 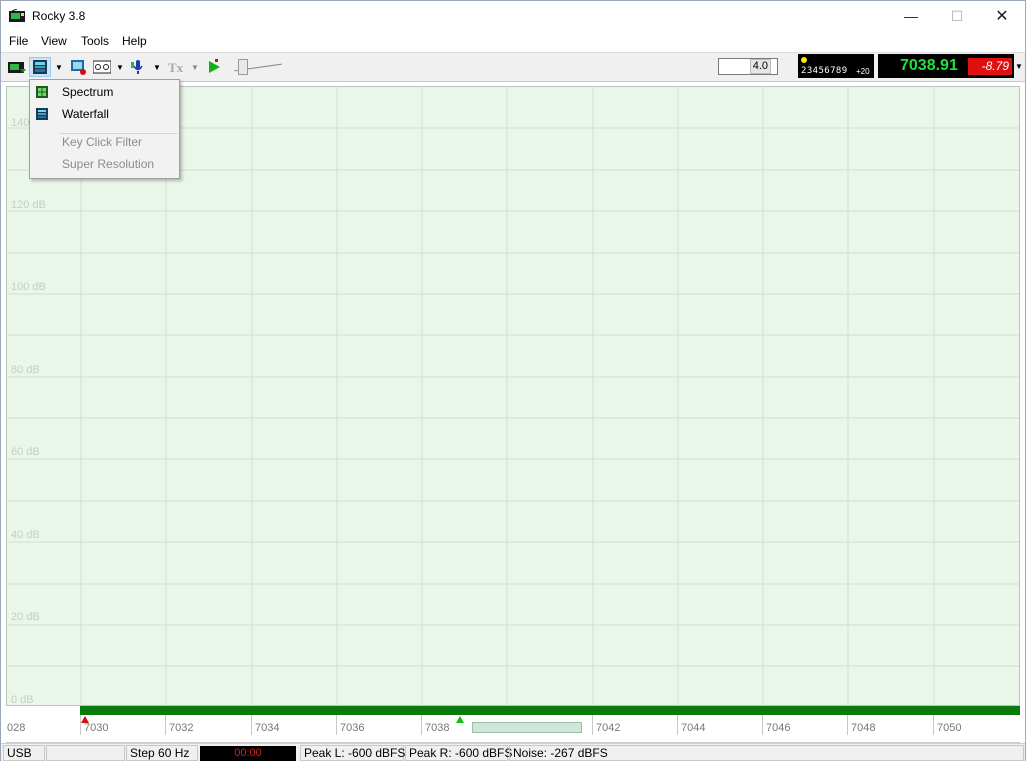 I want to click on menu-item-label: Waterfall, so click(x=85, y=114).